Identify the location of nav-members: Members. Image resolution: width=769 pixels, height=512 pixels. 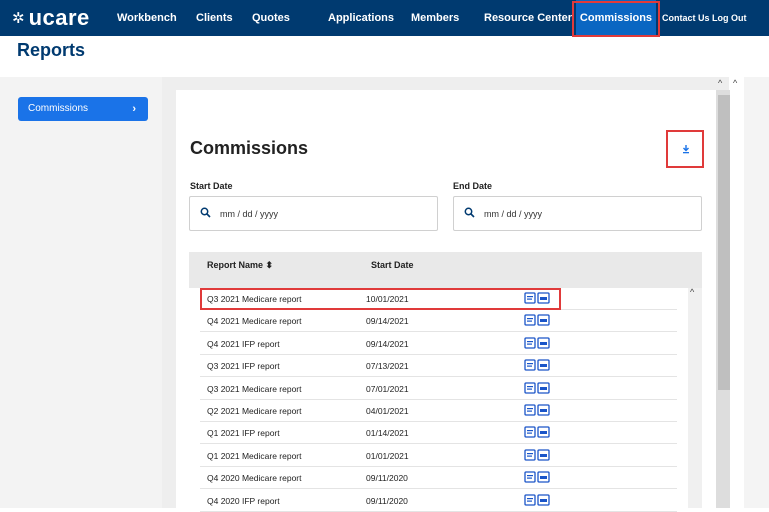
(435, 18).